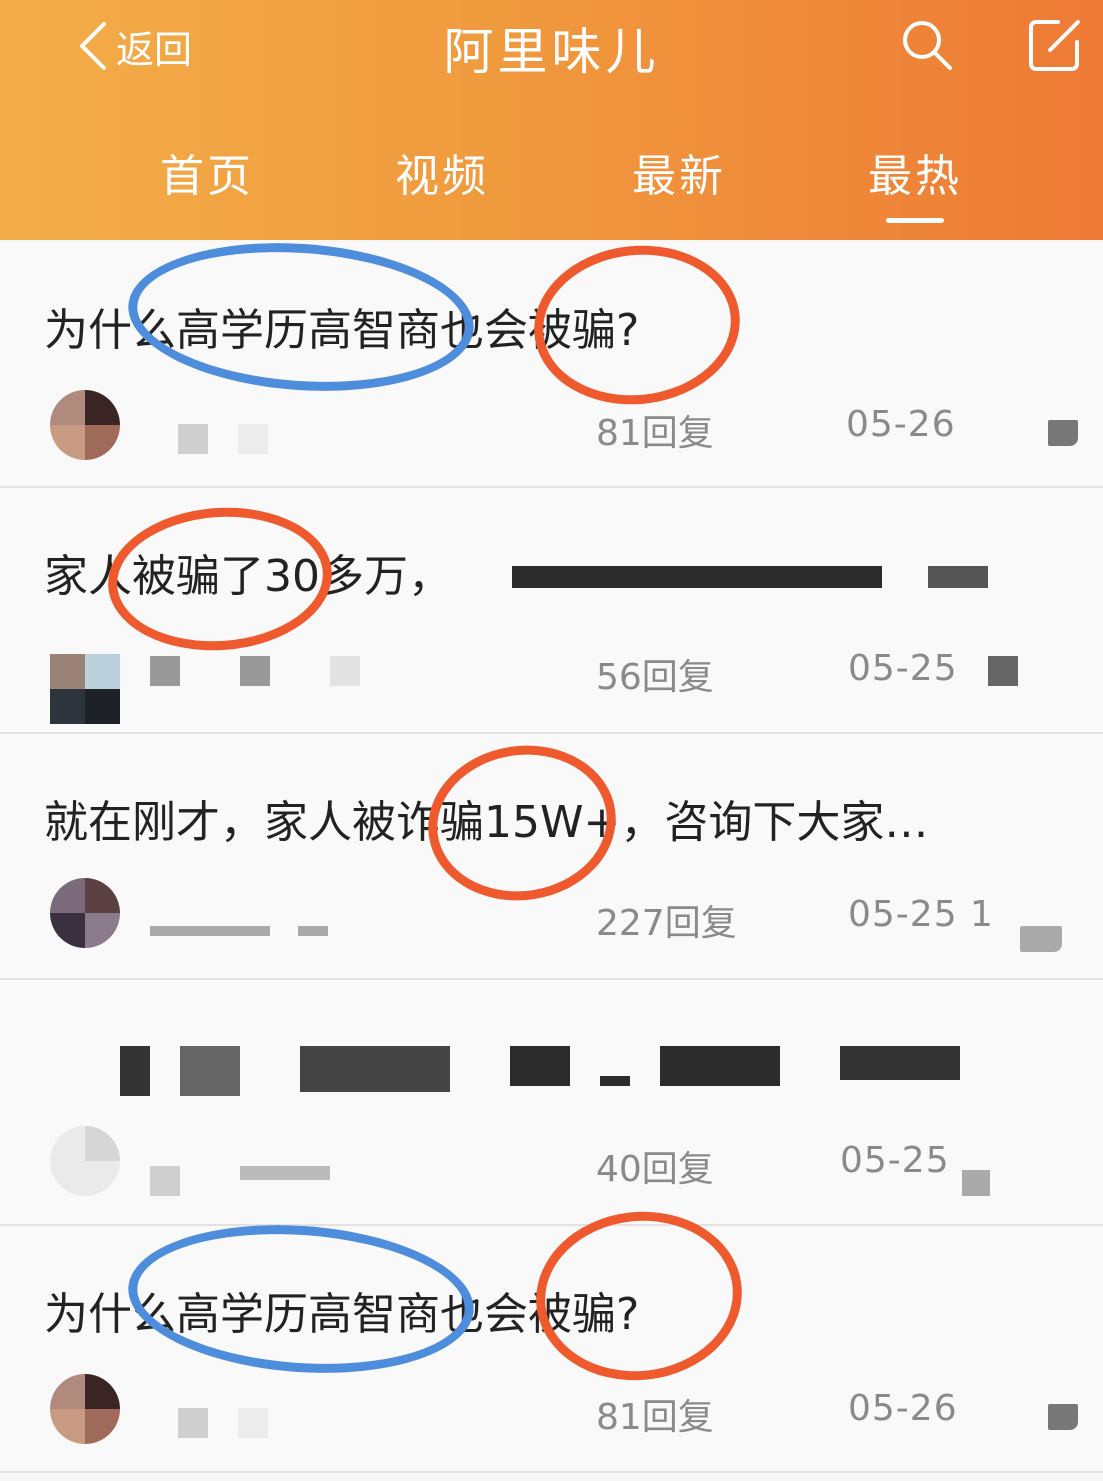  What do you see at coordinates (207, 172) in the screenshot?
I see `tab-home: 首页` at bounding box center [207, 172].